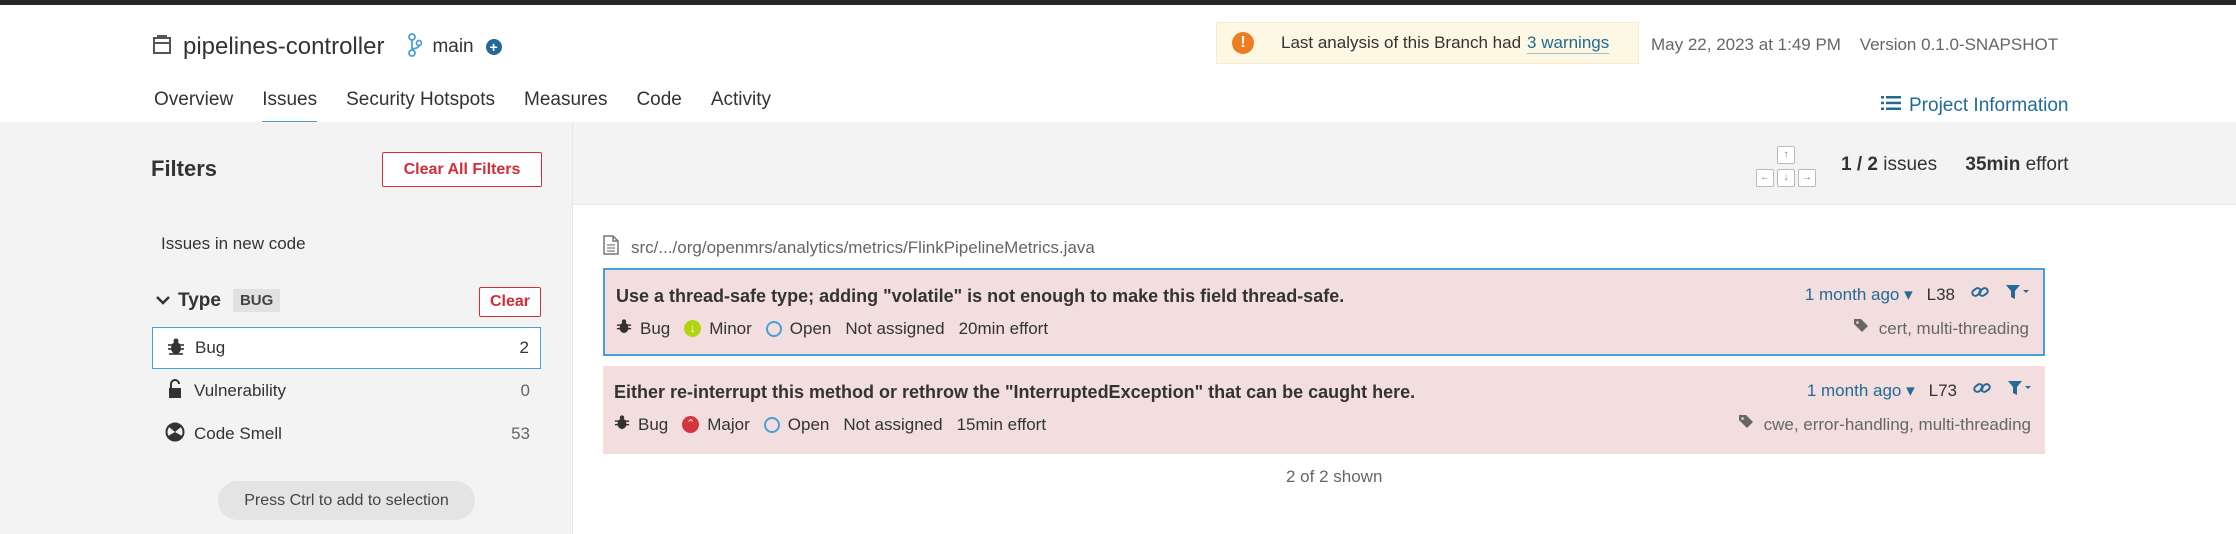 This screenshot has width=2236, height=534. I want to click on facet-label: Vulnerability, so click(240, 390).